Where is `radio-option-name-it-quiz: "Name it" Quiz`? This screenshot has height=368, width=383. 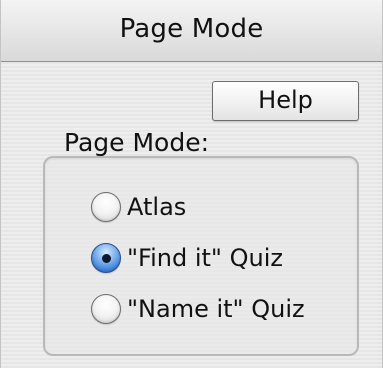
radio-option-name-it-quiz: "Name it" Quiz is located at coordinates (198, 309).